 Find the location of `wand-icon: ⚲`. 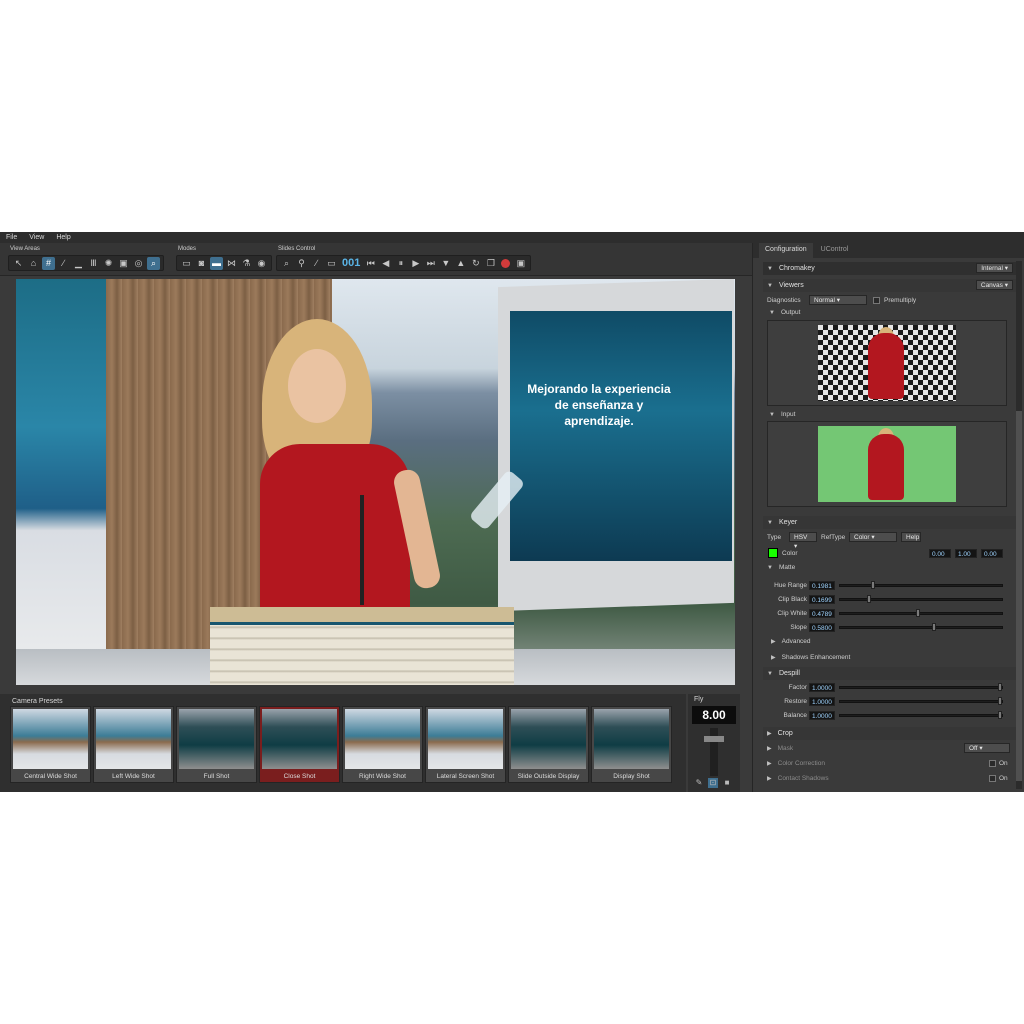

wand-icon: ⚲ is located at coordinates (301, 263).